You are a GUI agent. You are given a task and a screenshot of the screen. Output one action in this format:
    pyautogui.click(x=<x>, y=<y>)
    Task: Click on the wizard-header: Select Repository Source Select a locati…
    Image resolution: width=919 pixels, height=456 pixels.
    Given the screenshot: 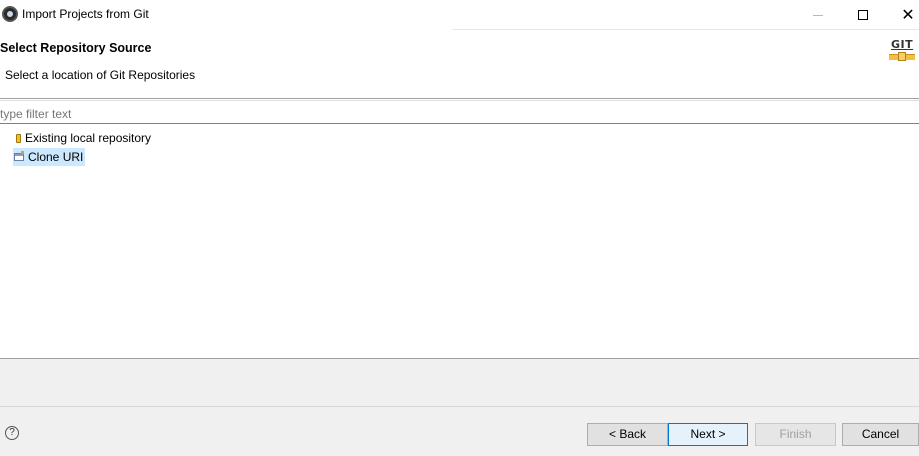 What is the action you would take?
    pyautogui.click(x=459, y=64)
    